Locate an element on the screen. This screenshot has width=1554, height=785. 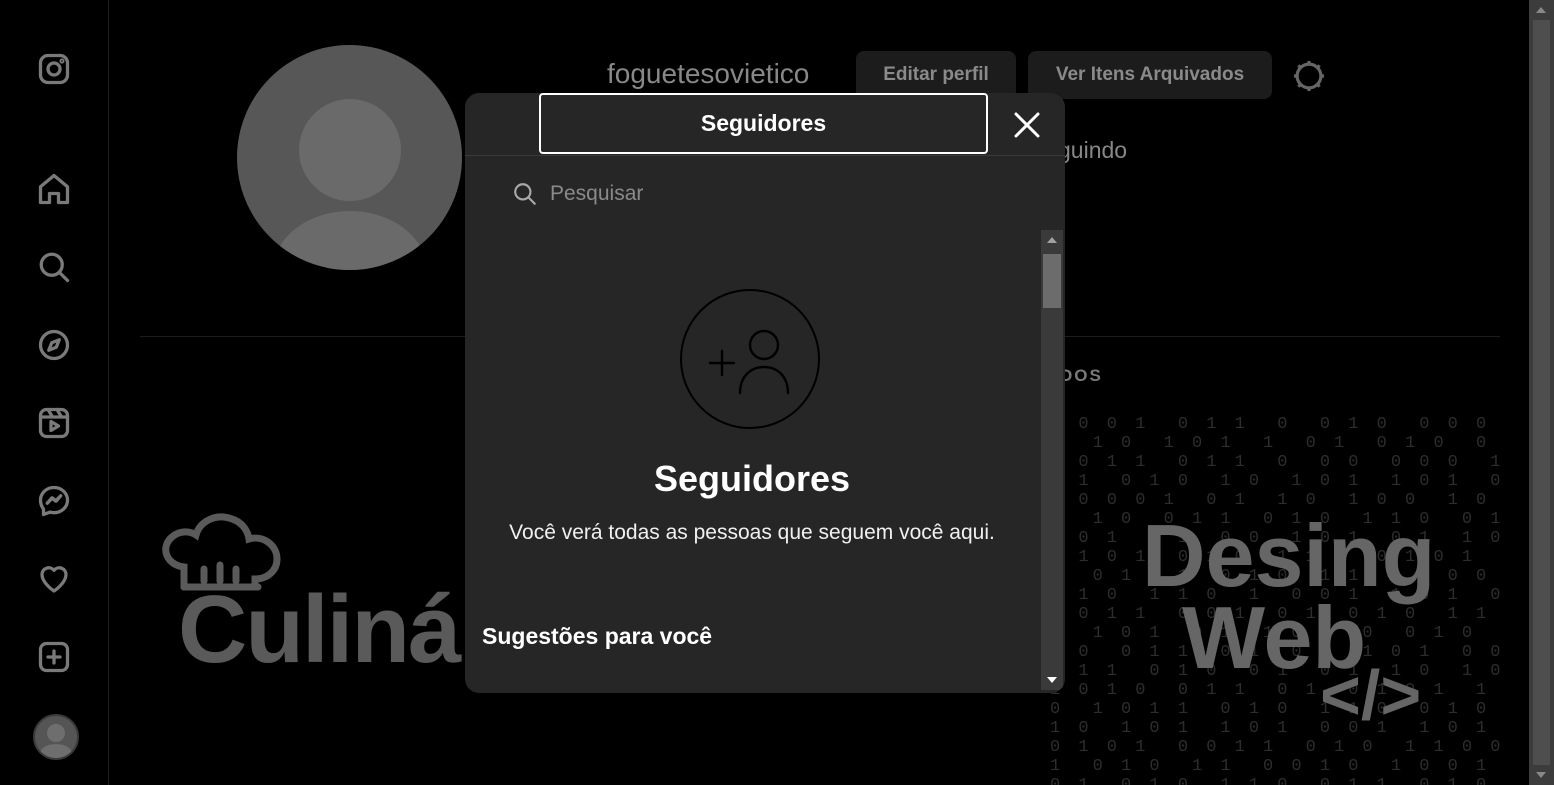
scroll-down-arrow-icon is located at coordinates (1541, 775).